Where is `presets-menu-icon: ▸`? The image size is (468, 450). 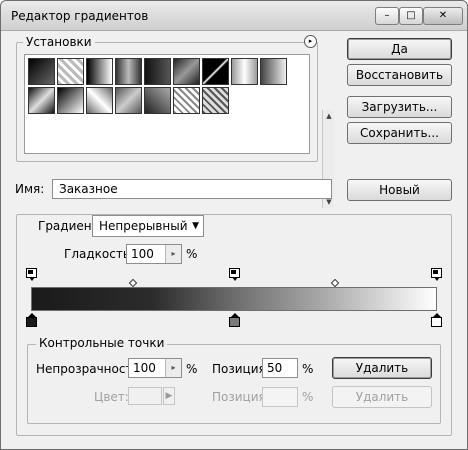
presets-menu-icon: ▸ is located at coordinates (310, 41).